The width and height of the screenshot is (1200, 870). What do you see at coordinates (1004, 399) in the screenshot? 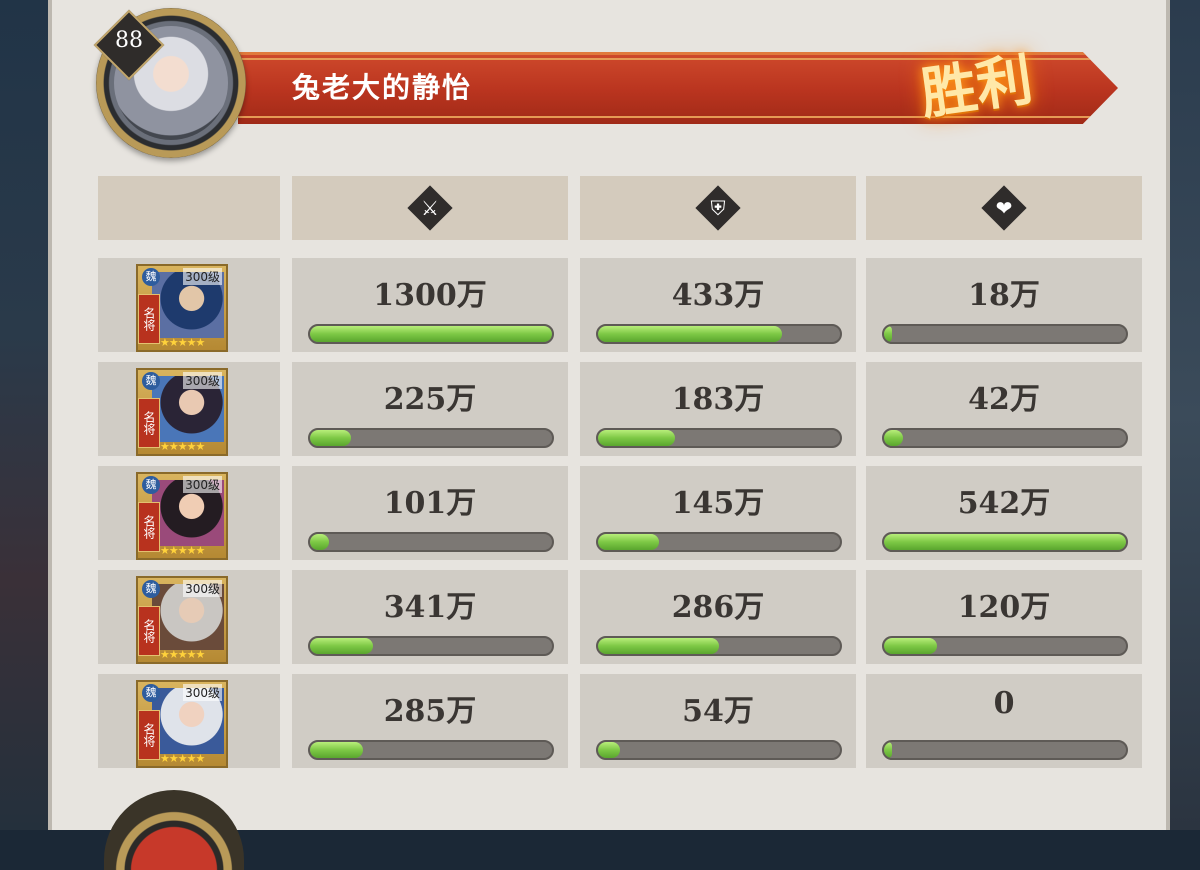
I see `heal-value: 42万` at bounding box center [1004, 399].